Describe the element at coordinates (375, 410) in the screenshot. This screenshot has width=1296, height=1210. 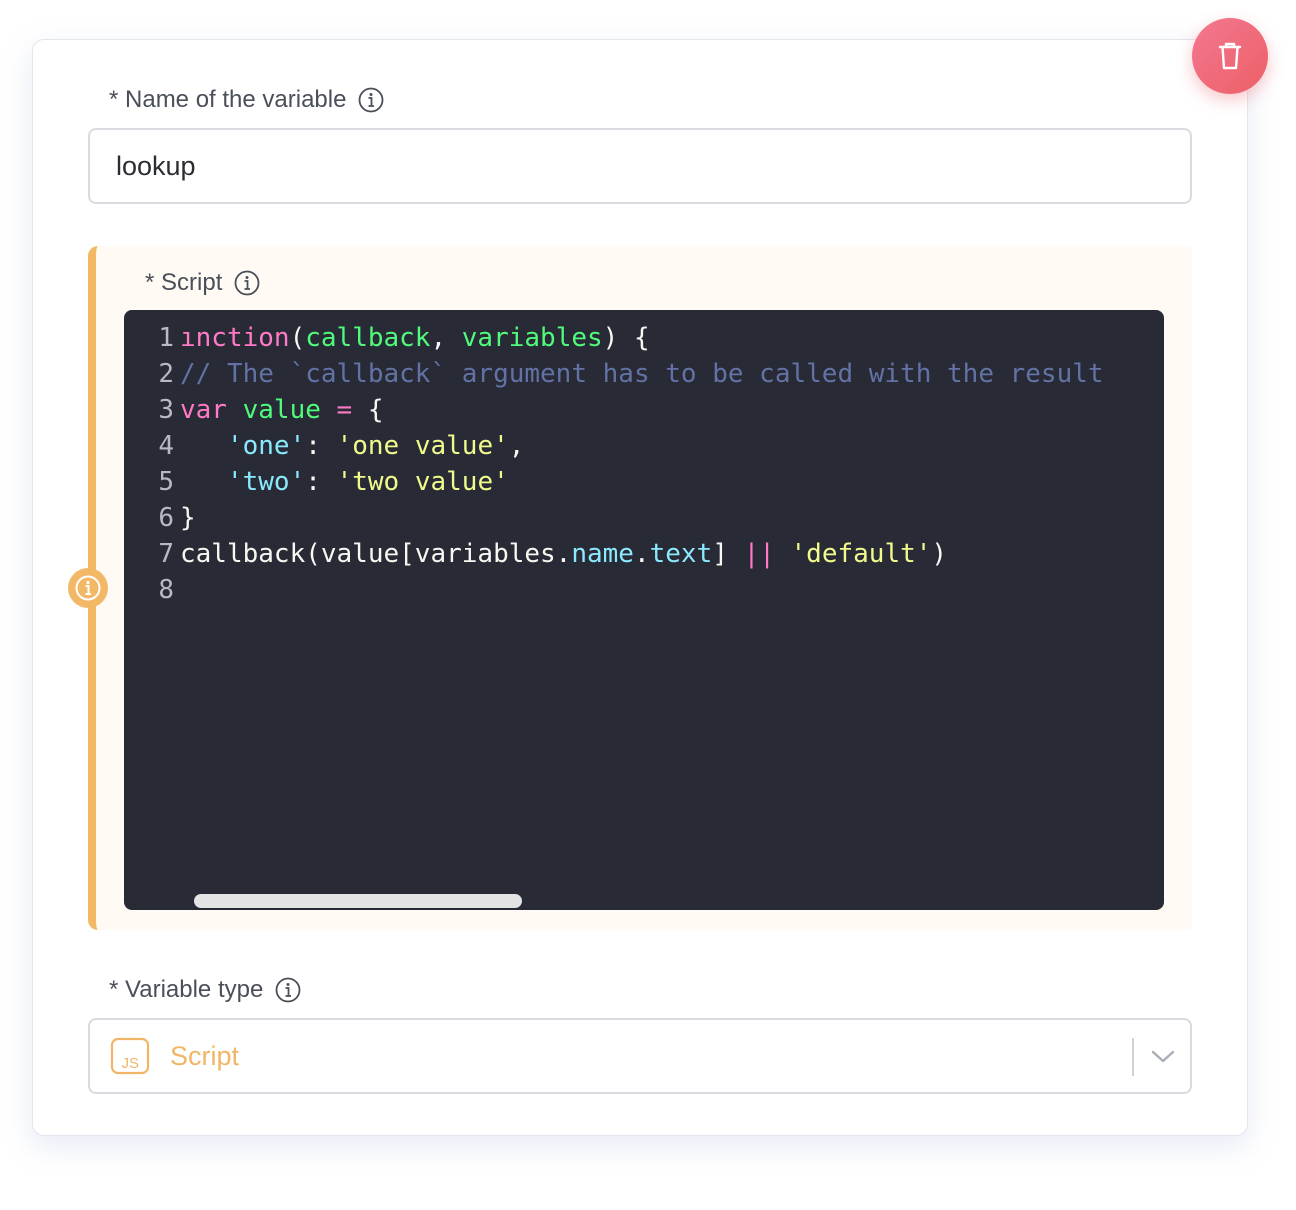
I see `code-token: {` at that location.